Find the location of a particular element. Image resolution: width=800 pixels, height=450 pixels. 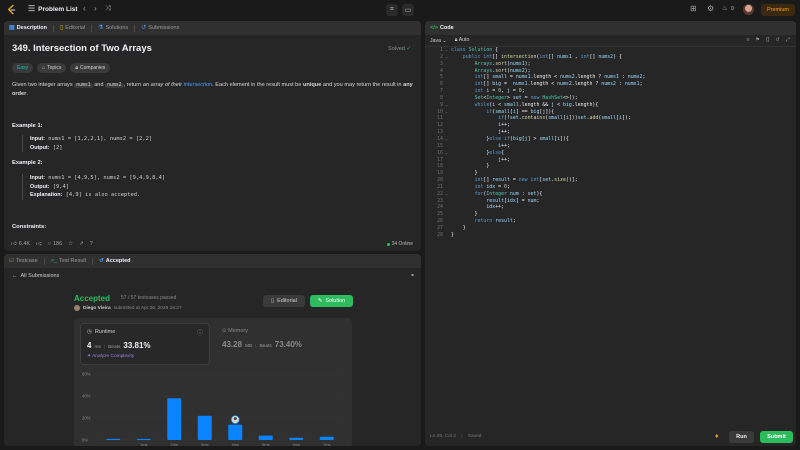

code-line: 3 Arrays.sort(nums1); is located at coordinates (610, 64).